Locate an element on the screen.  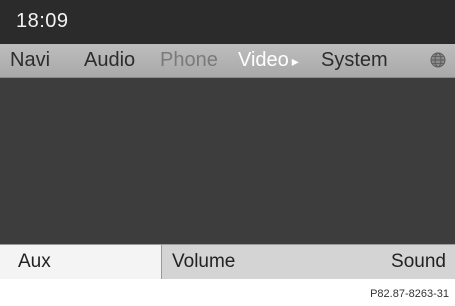
softkey-bar: Aux Volume Sound is located at coordinates (227, 261).